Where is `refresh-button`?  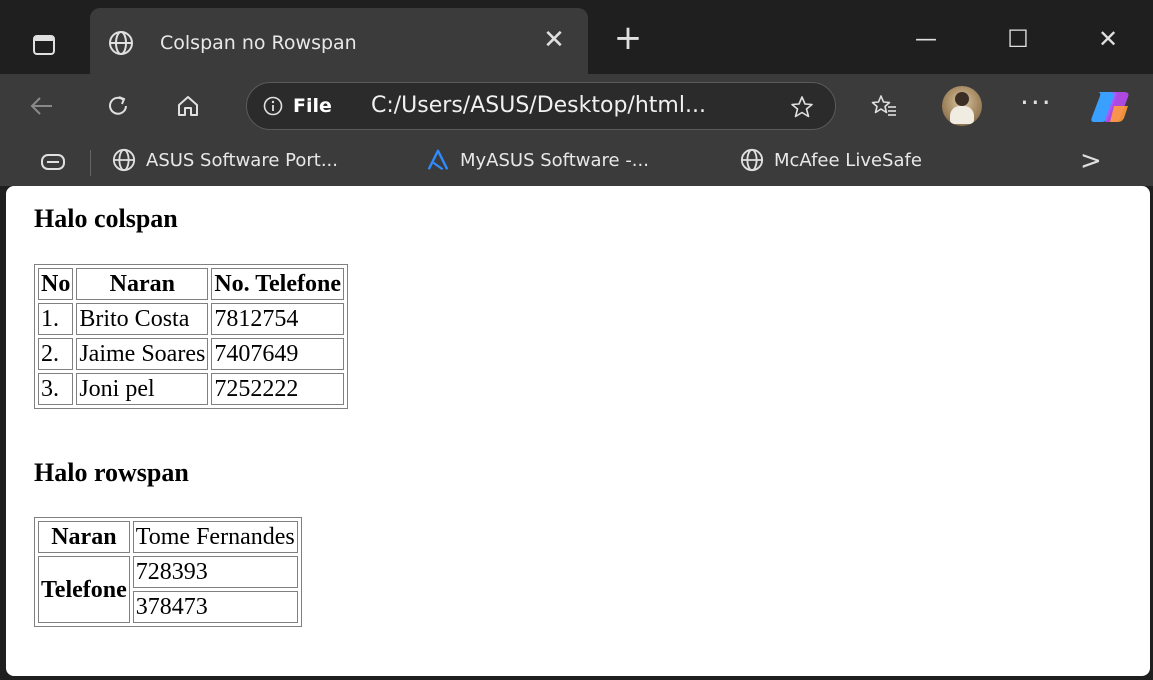 refresh-button is located at coordinates (118, 106).